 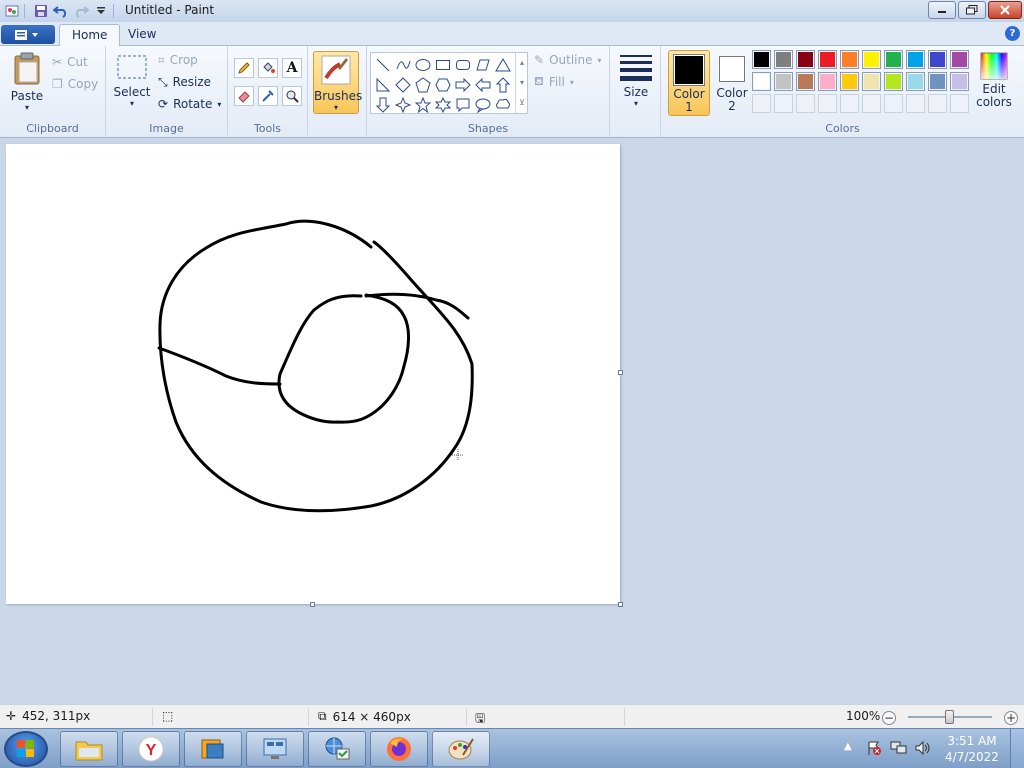 I want to click on save-icon, so click(x=41, y=11).